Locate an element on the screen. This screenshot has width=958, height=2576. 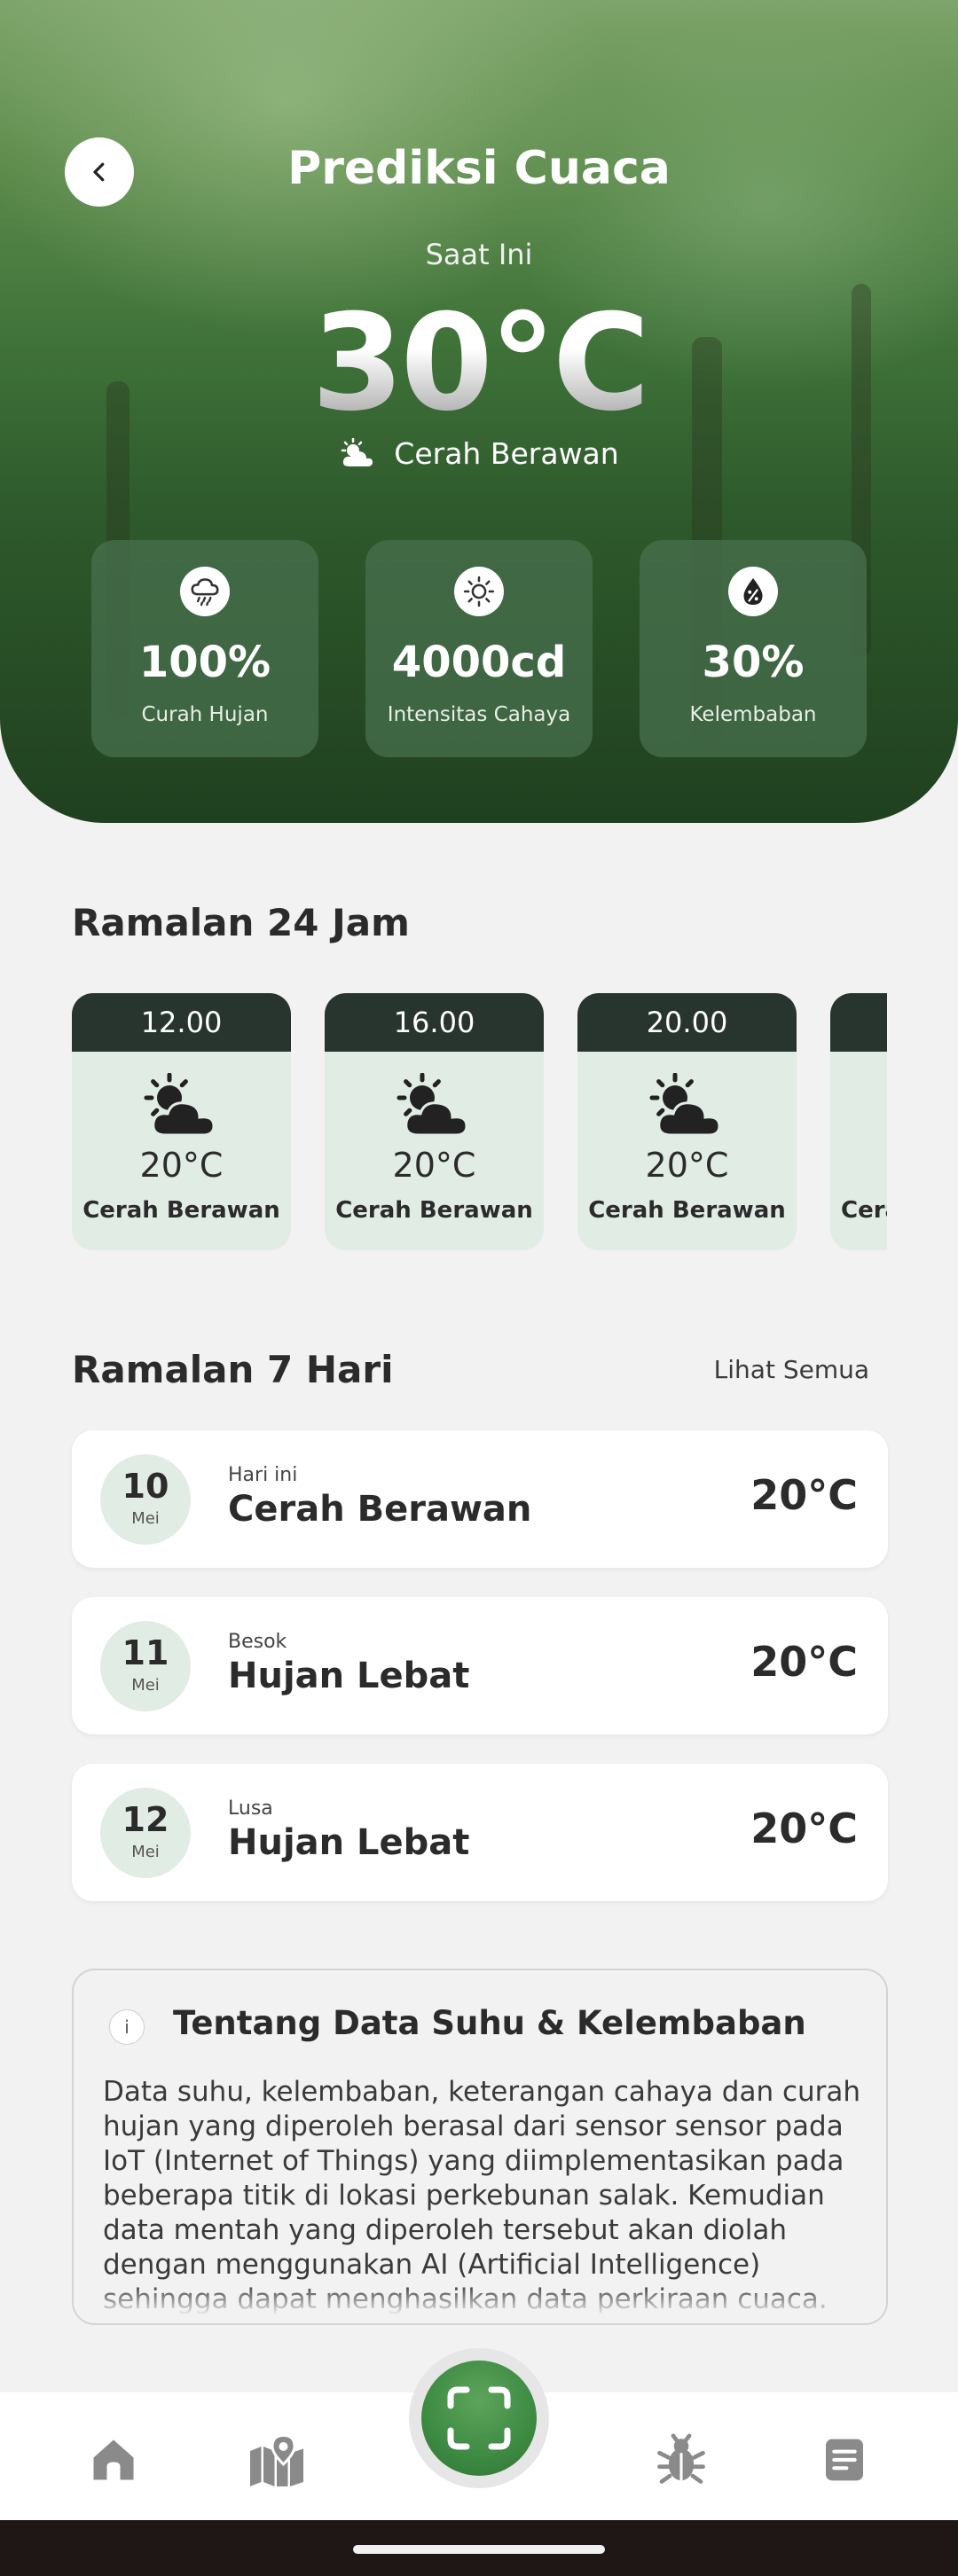
date-badge: 12 Mei is located at coordinates (145, 1833).